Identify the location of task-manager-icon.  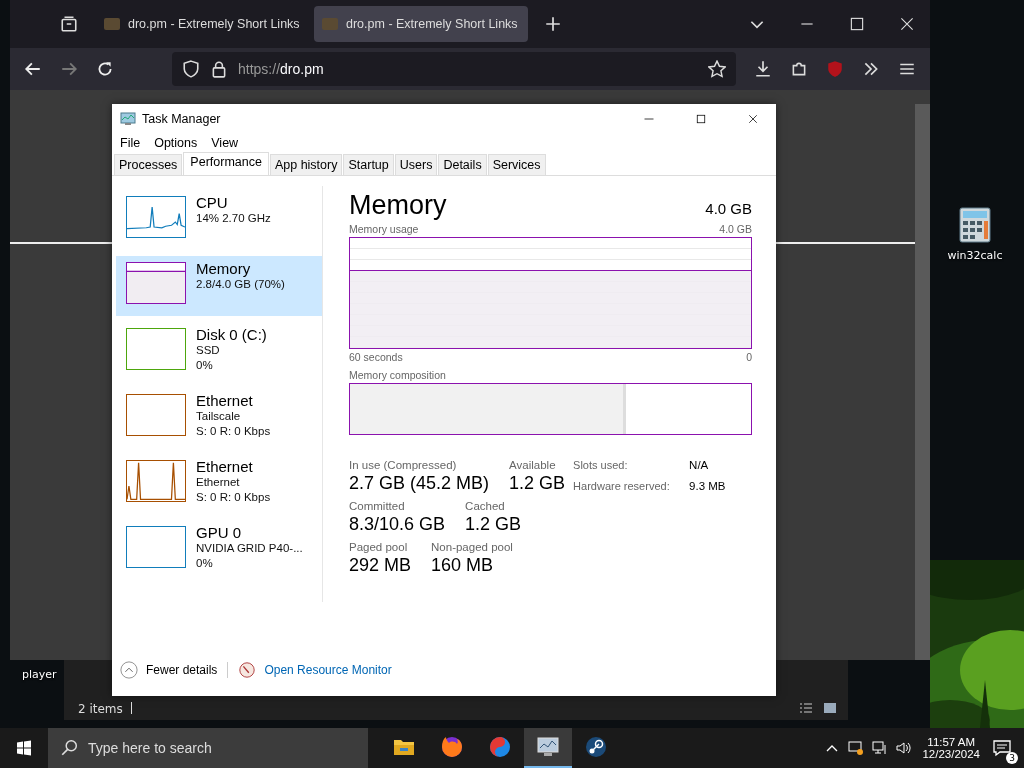
(128, 119).